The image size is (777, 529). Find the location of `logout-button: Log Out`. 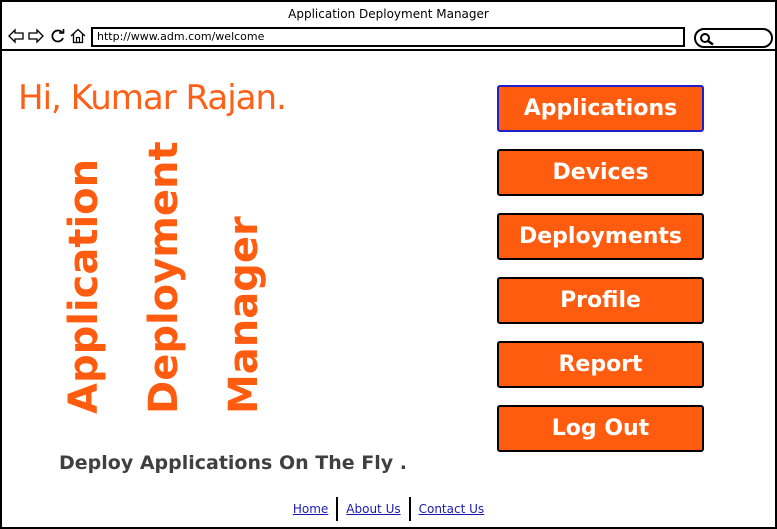

logout-button: Log Out is located at coordinates (600, 428).